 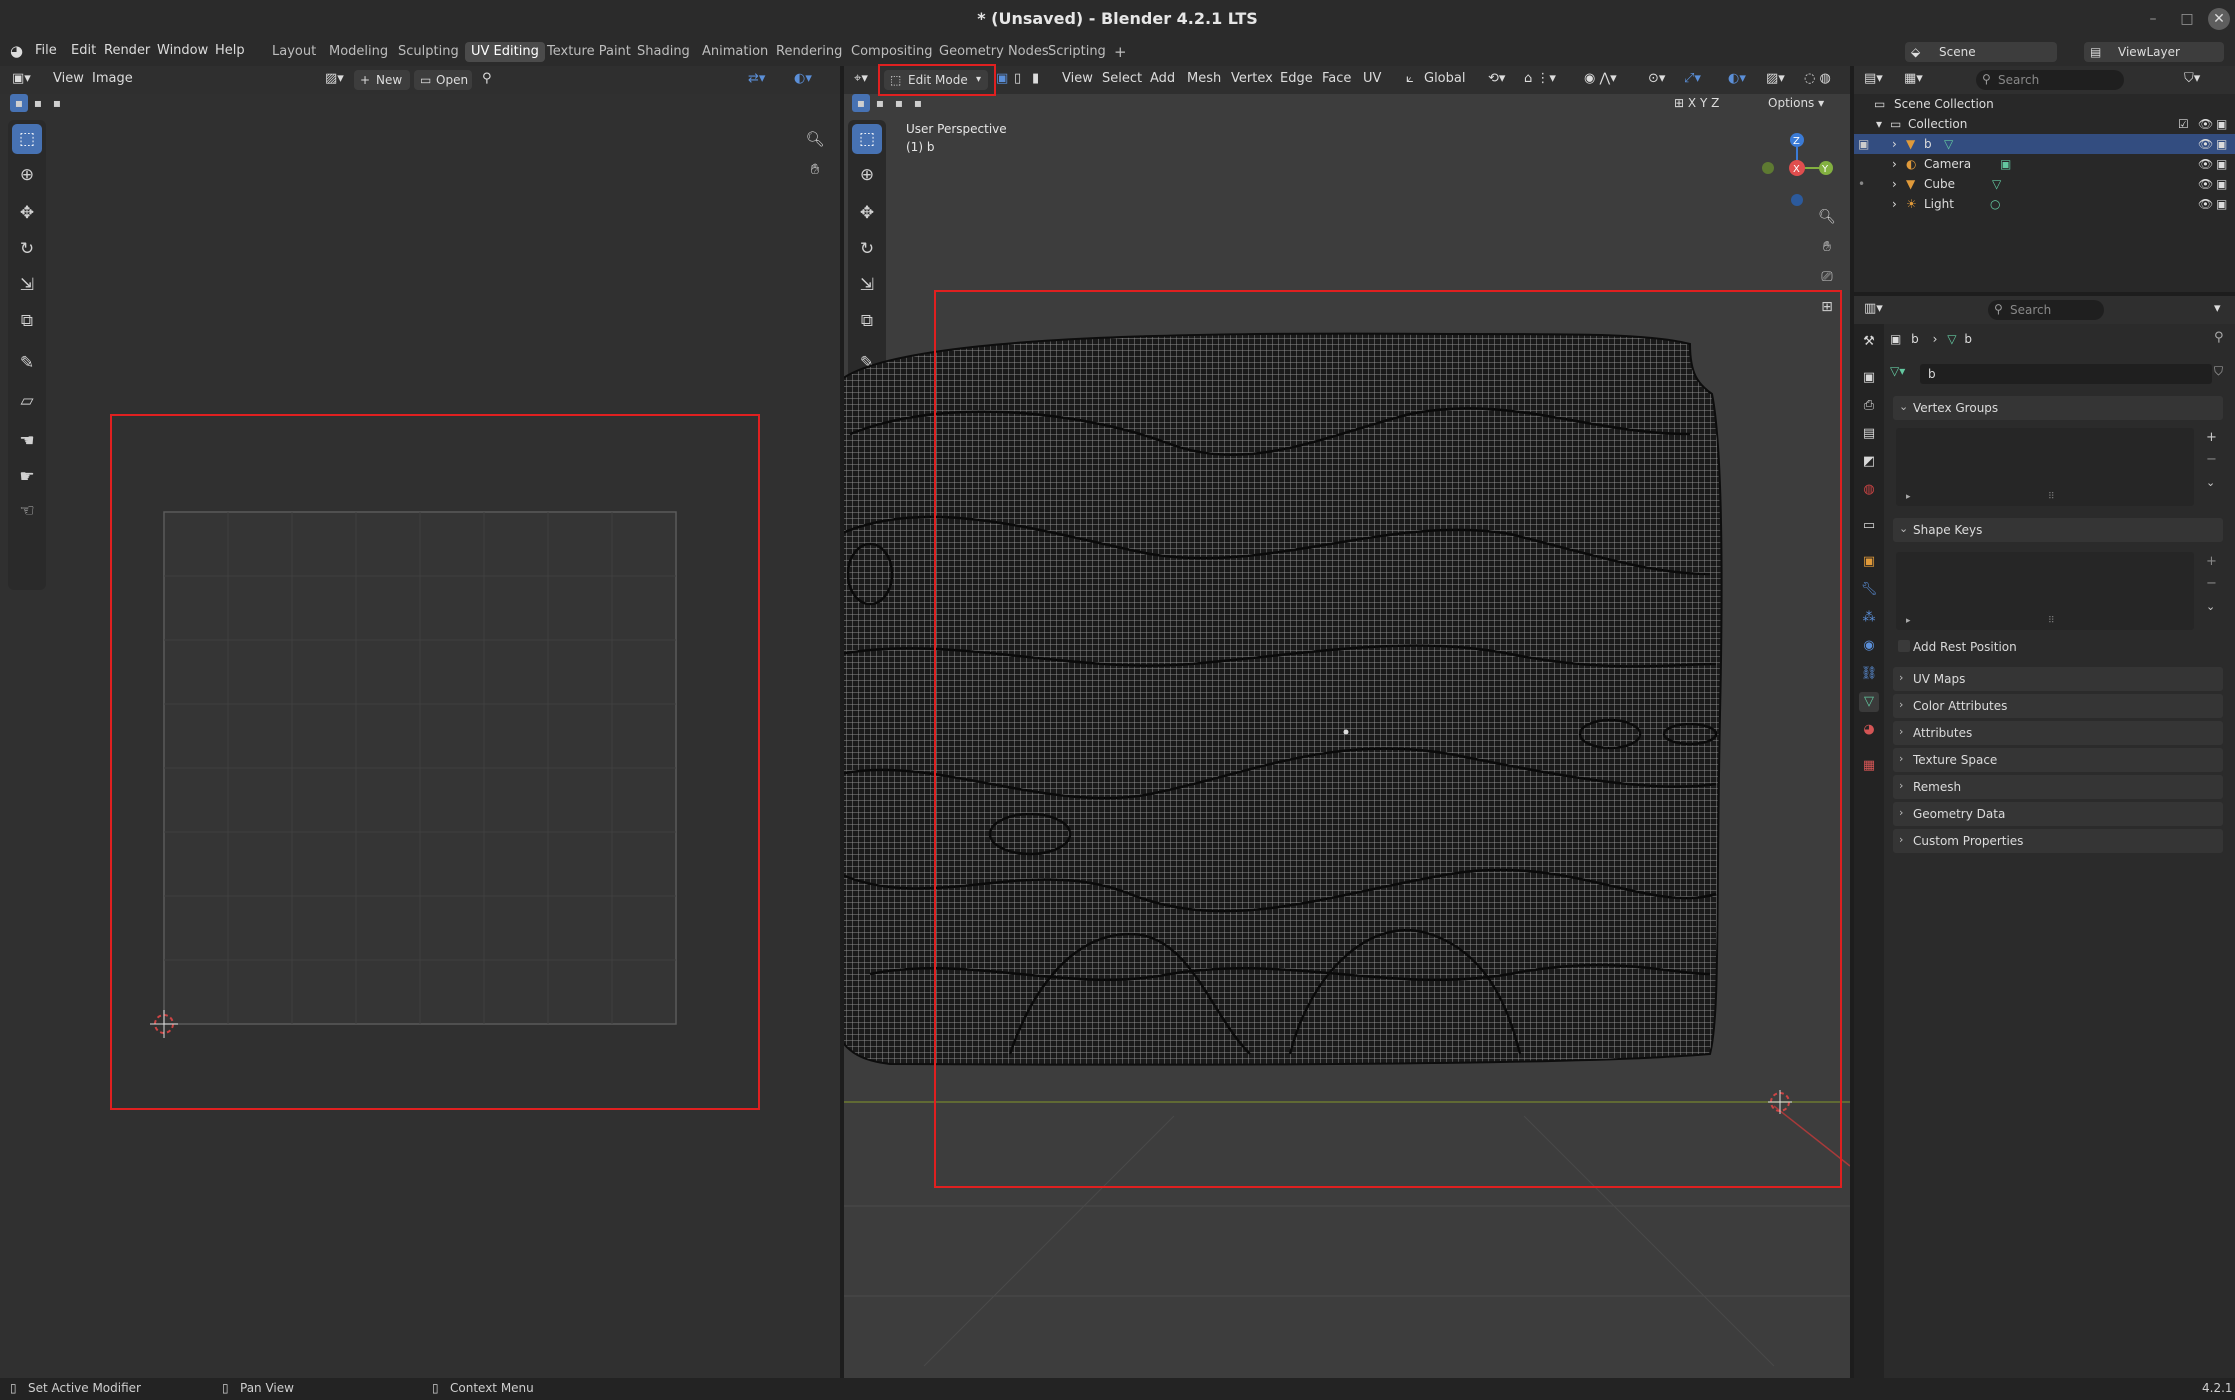 I want to click on overlay-icon: ◐▾, so click(x=803, y=78).